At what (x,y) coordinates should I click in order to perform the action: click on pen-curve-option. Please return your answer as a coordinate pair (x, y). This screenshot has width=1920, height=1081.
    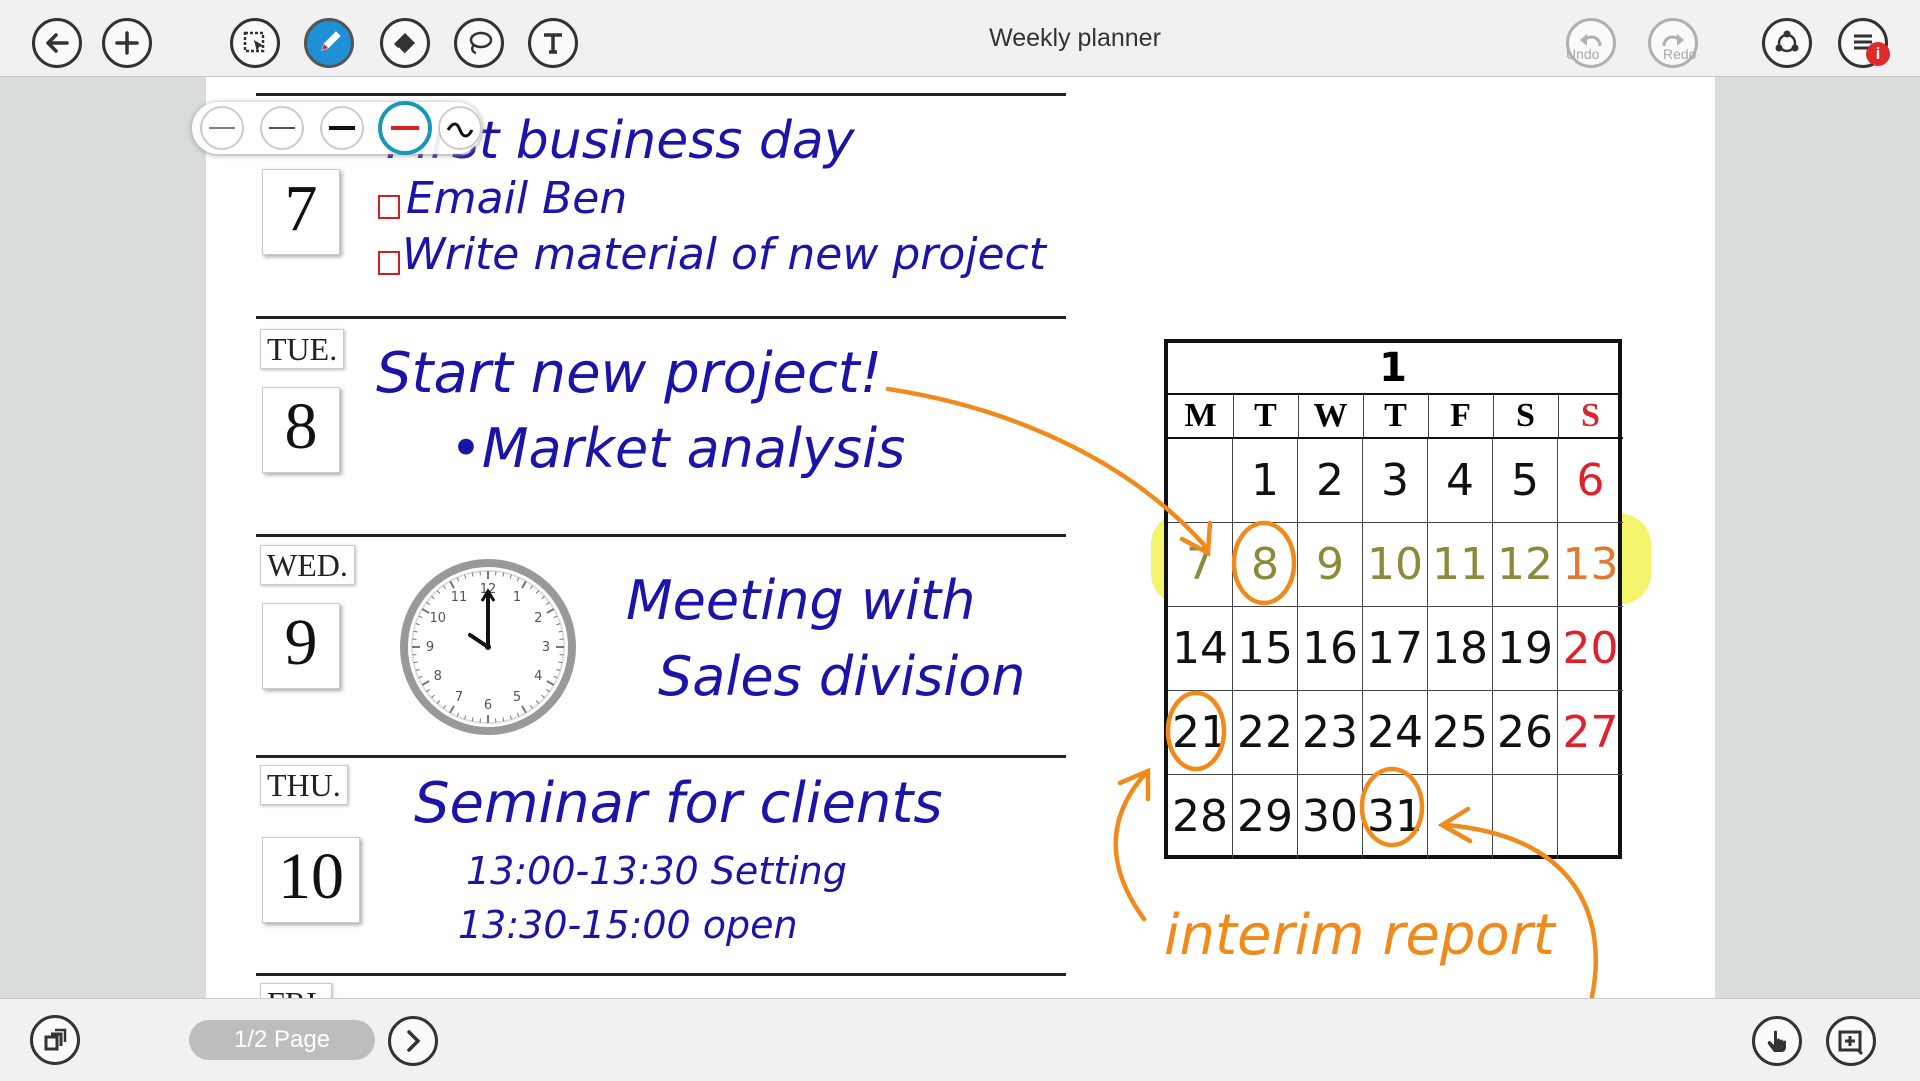
    Looking at the image, I should click on (460, 128).